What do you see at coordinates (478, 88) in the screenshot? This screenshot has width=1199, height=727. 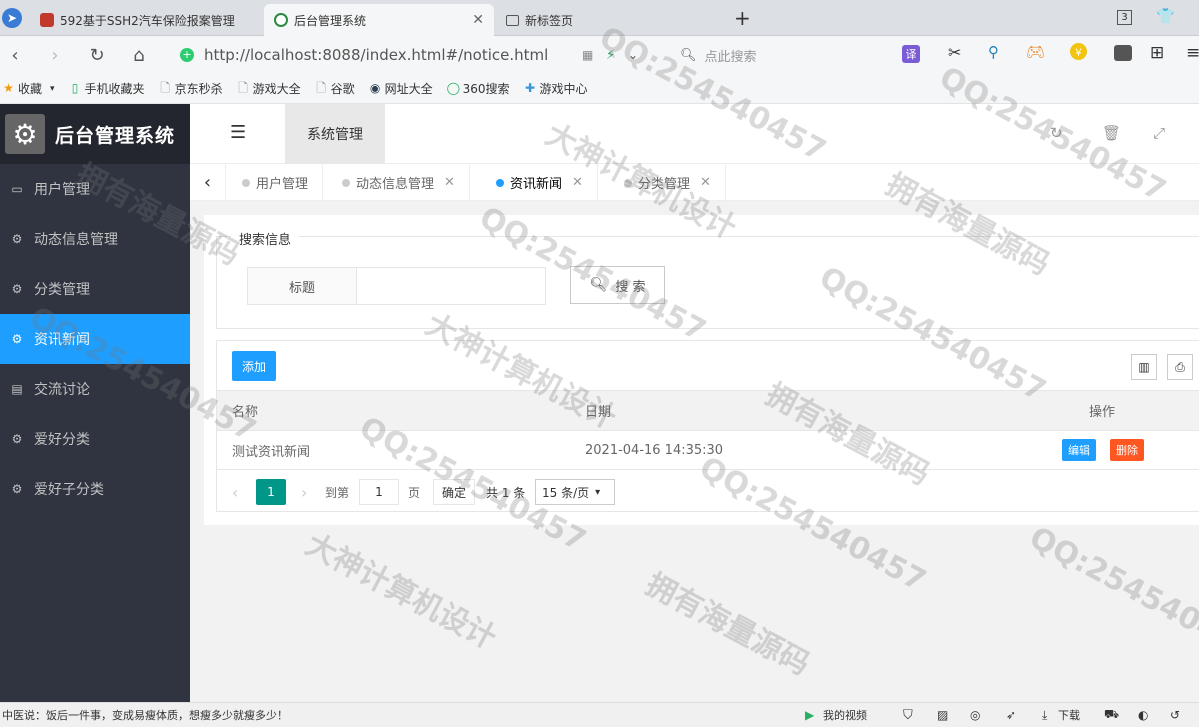 I see `bookmark-item: ◯ 360搜索` at bounding box center [478, 88].